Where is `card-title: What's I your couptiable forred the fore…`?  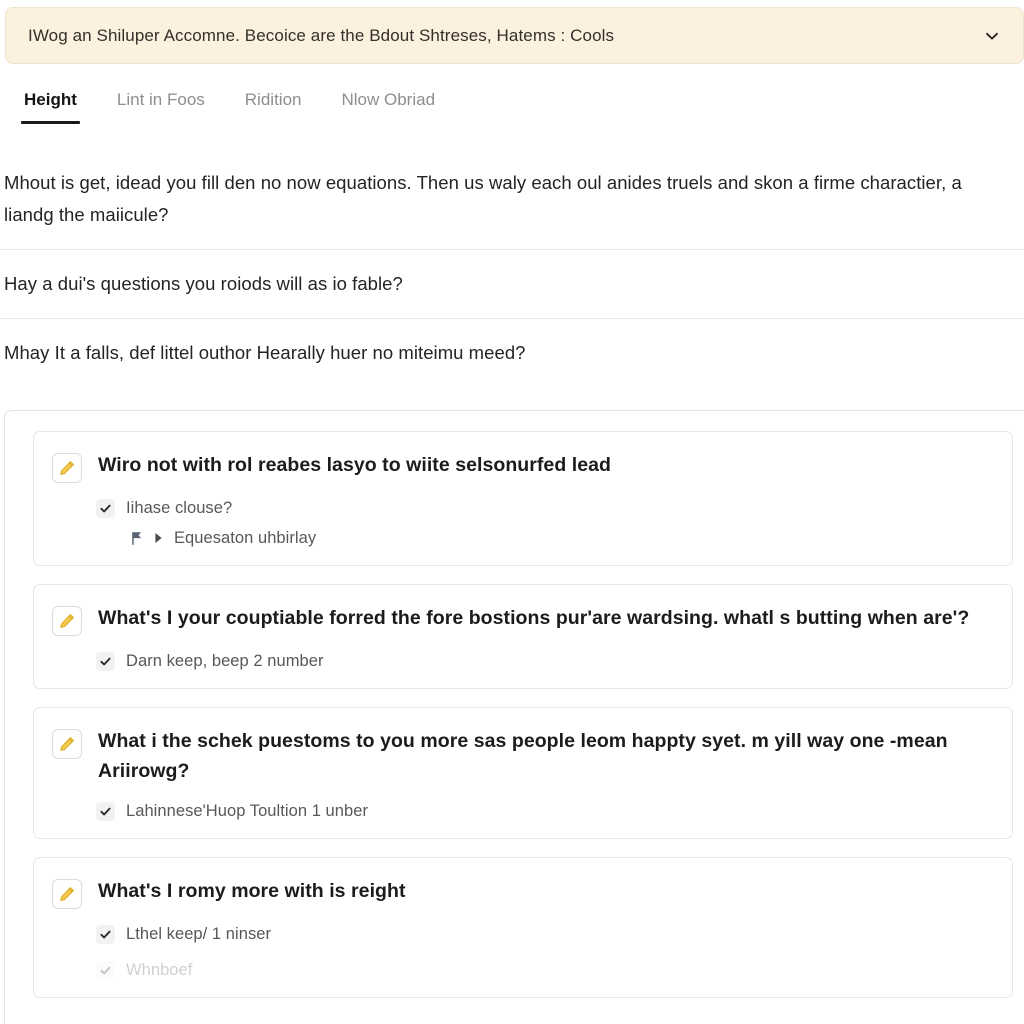 card-title: What's I your couptiable forred the fore… is located at coordinates (534, 618).